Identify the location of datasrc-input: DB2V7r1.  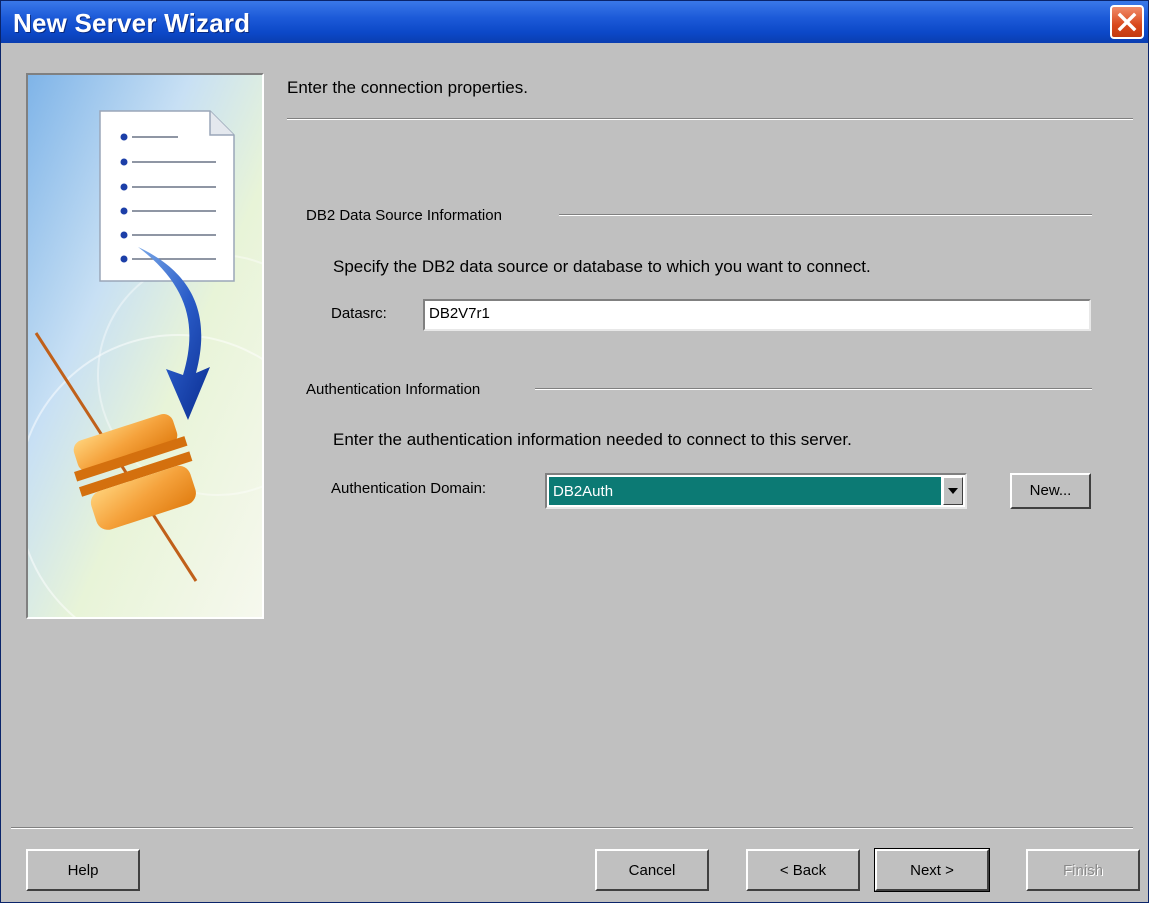
(757, 315).